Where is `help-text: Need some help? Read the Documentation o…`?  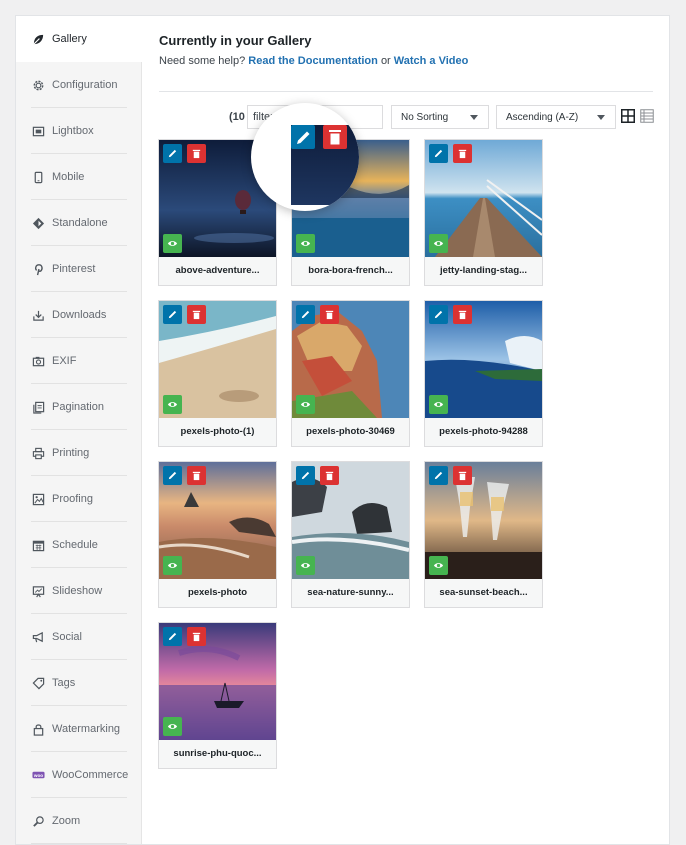
help-text: Need some help? Read the Documentation o… is located at coordinates (314, 61).